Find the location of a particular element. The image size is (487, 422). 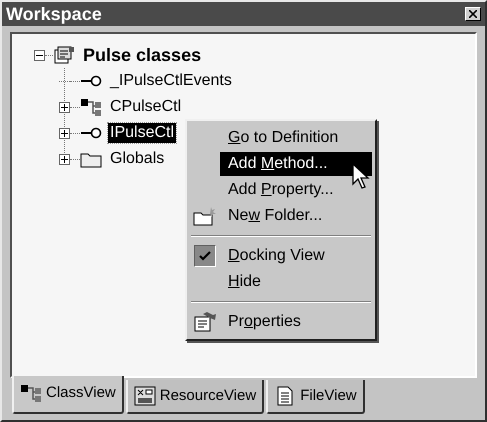

window-title: Workspace is located at coordinates (54, 14).